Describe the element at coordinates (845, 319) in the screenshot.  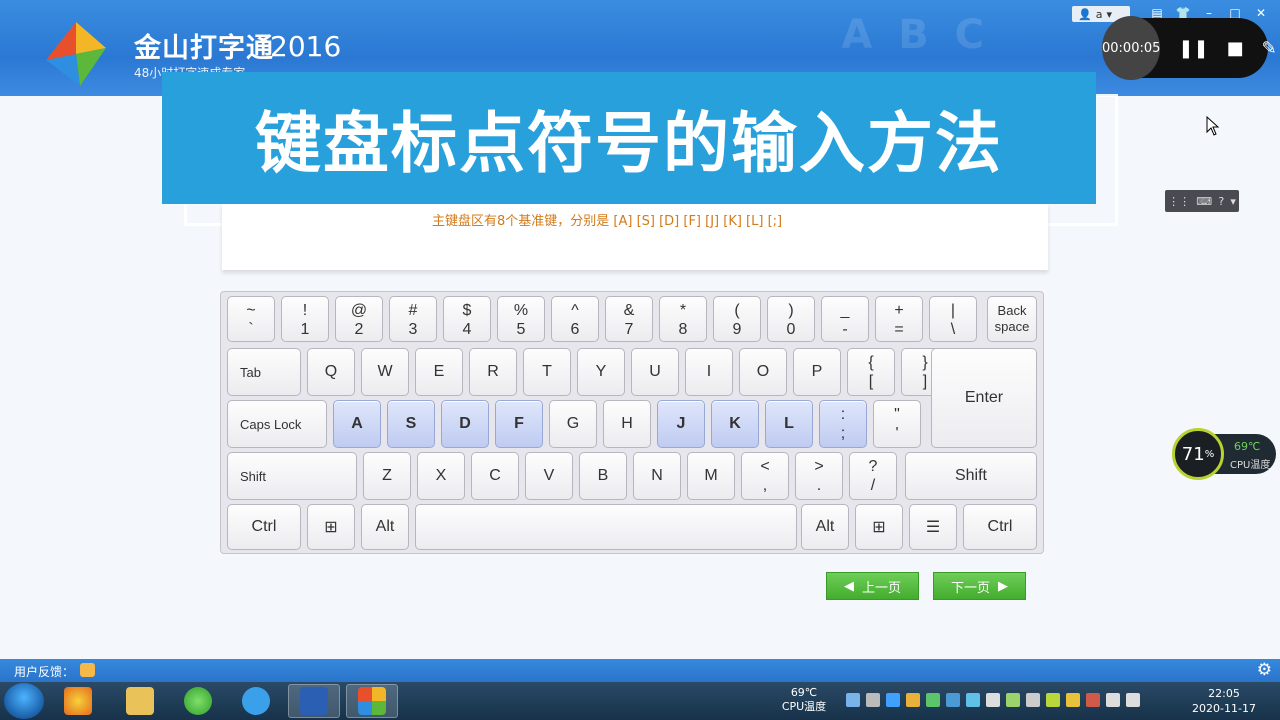
I see `key-sym: _ -` at that location.